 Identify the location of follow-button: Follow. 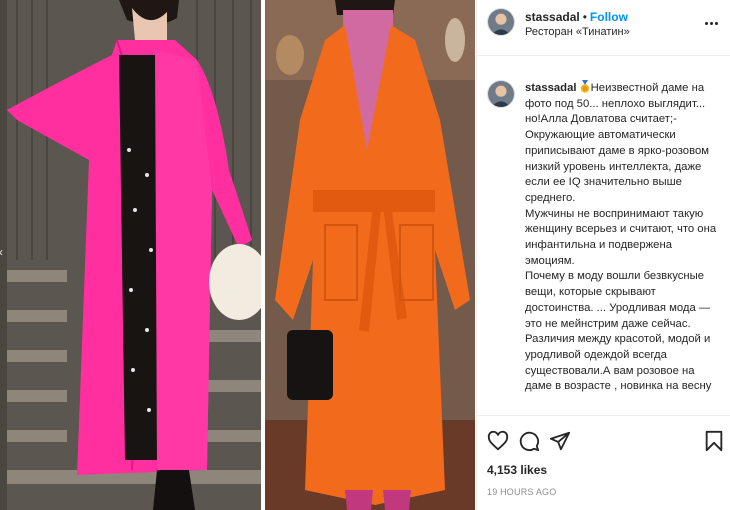
(609, 17).